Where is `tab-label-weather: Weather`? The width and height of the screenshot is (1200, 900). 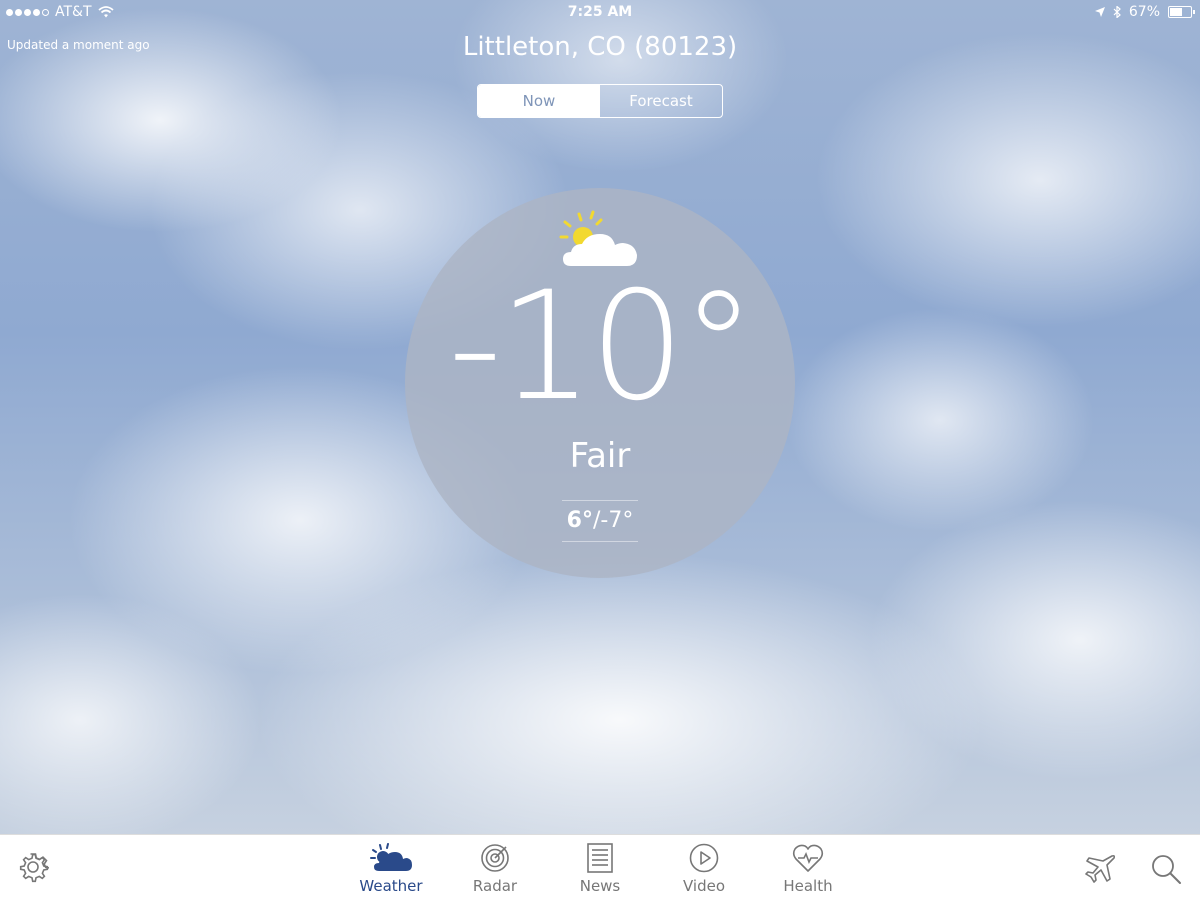 tab-label-weather: Weather is located at coordinates (391, 886).